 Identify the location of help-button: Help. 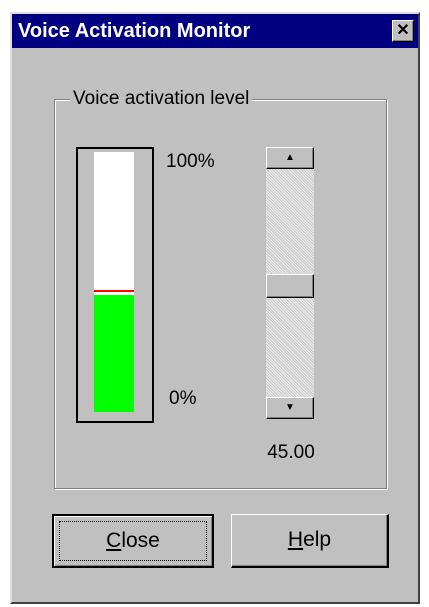
(310, 541).